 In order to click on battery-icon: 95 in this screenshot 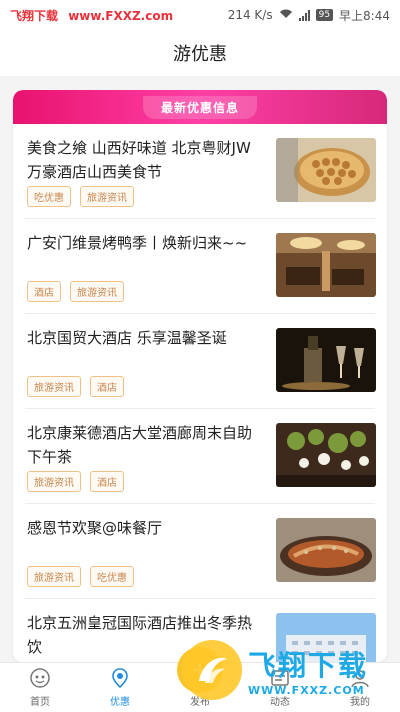, I will do `click(324, 15)`.